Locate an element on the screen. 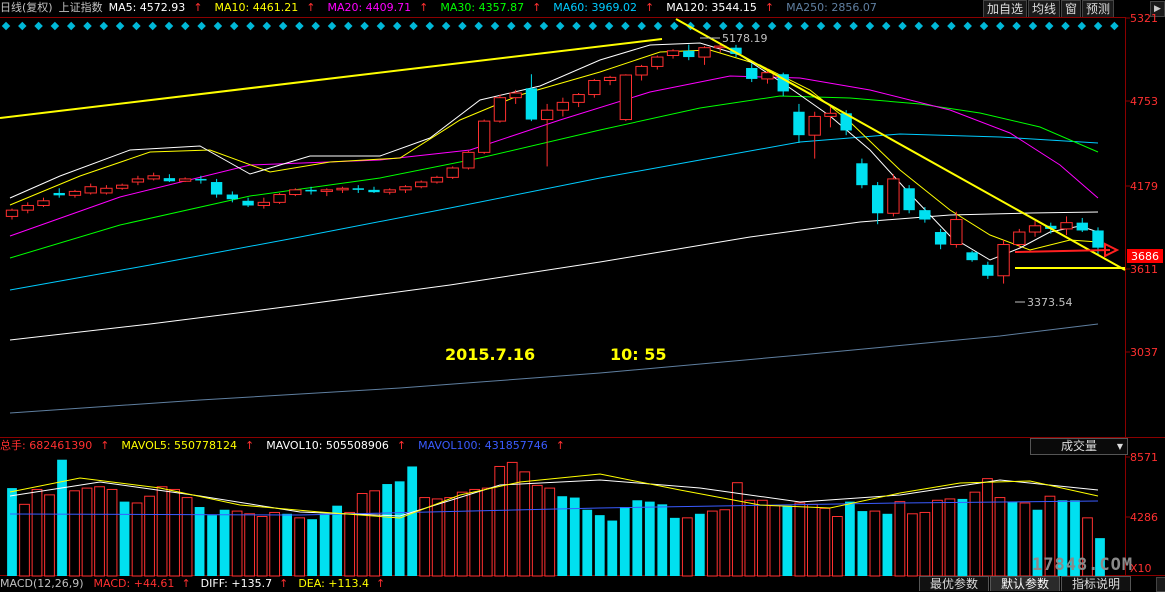  datetime-date: 2015.7.16 is located at coordinates (490, 354).